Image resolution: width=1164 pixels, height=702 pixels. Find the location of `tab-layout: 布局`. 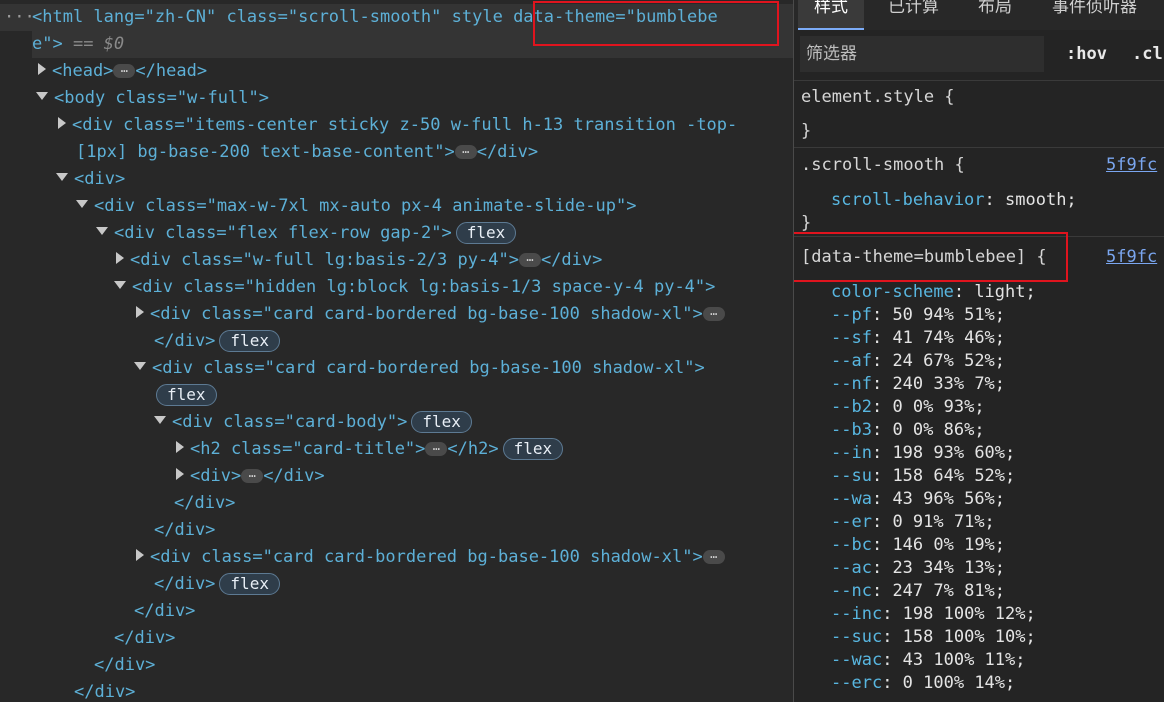

tab-layout: 布局 is located at coordinates (995, 14).